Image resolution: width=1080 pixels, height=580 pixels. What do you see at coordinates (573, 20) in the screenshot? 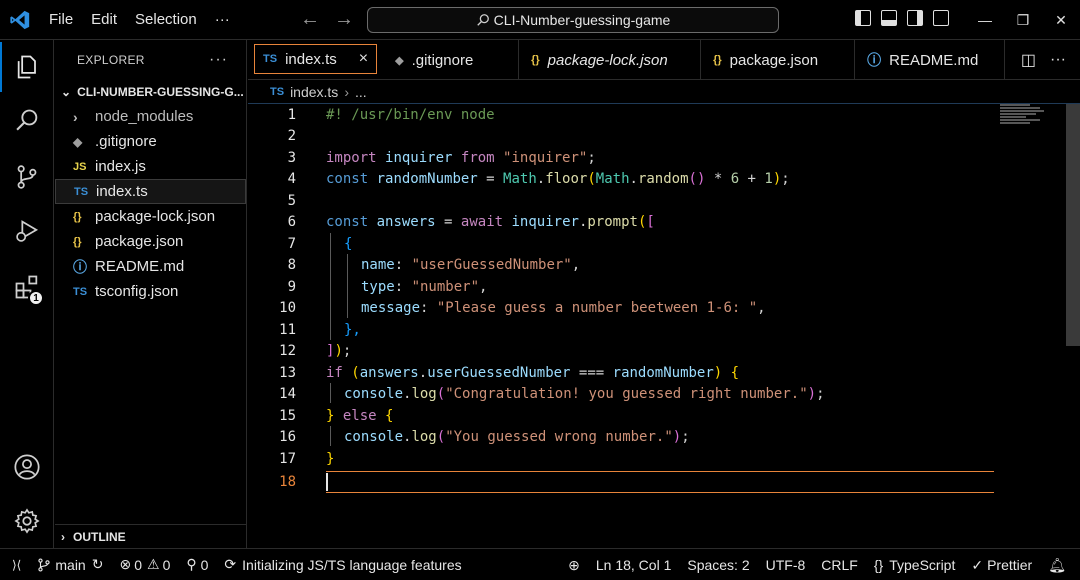
I see `command-center-search: CLI-Number-guessing-game` at bounding box center [573, 20].